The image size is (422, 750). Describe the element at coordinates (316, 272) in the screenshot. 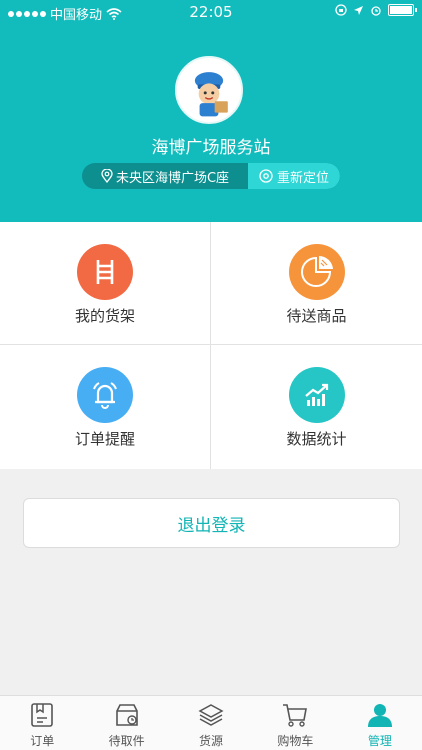

I see `pie-chart-icon` at that location.